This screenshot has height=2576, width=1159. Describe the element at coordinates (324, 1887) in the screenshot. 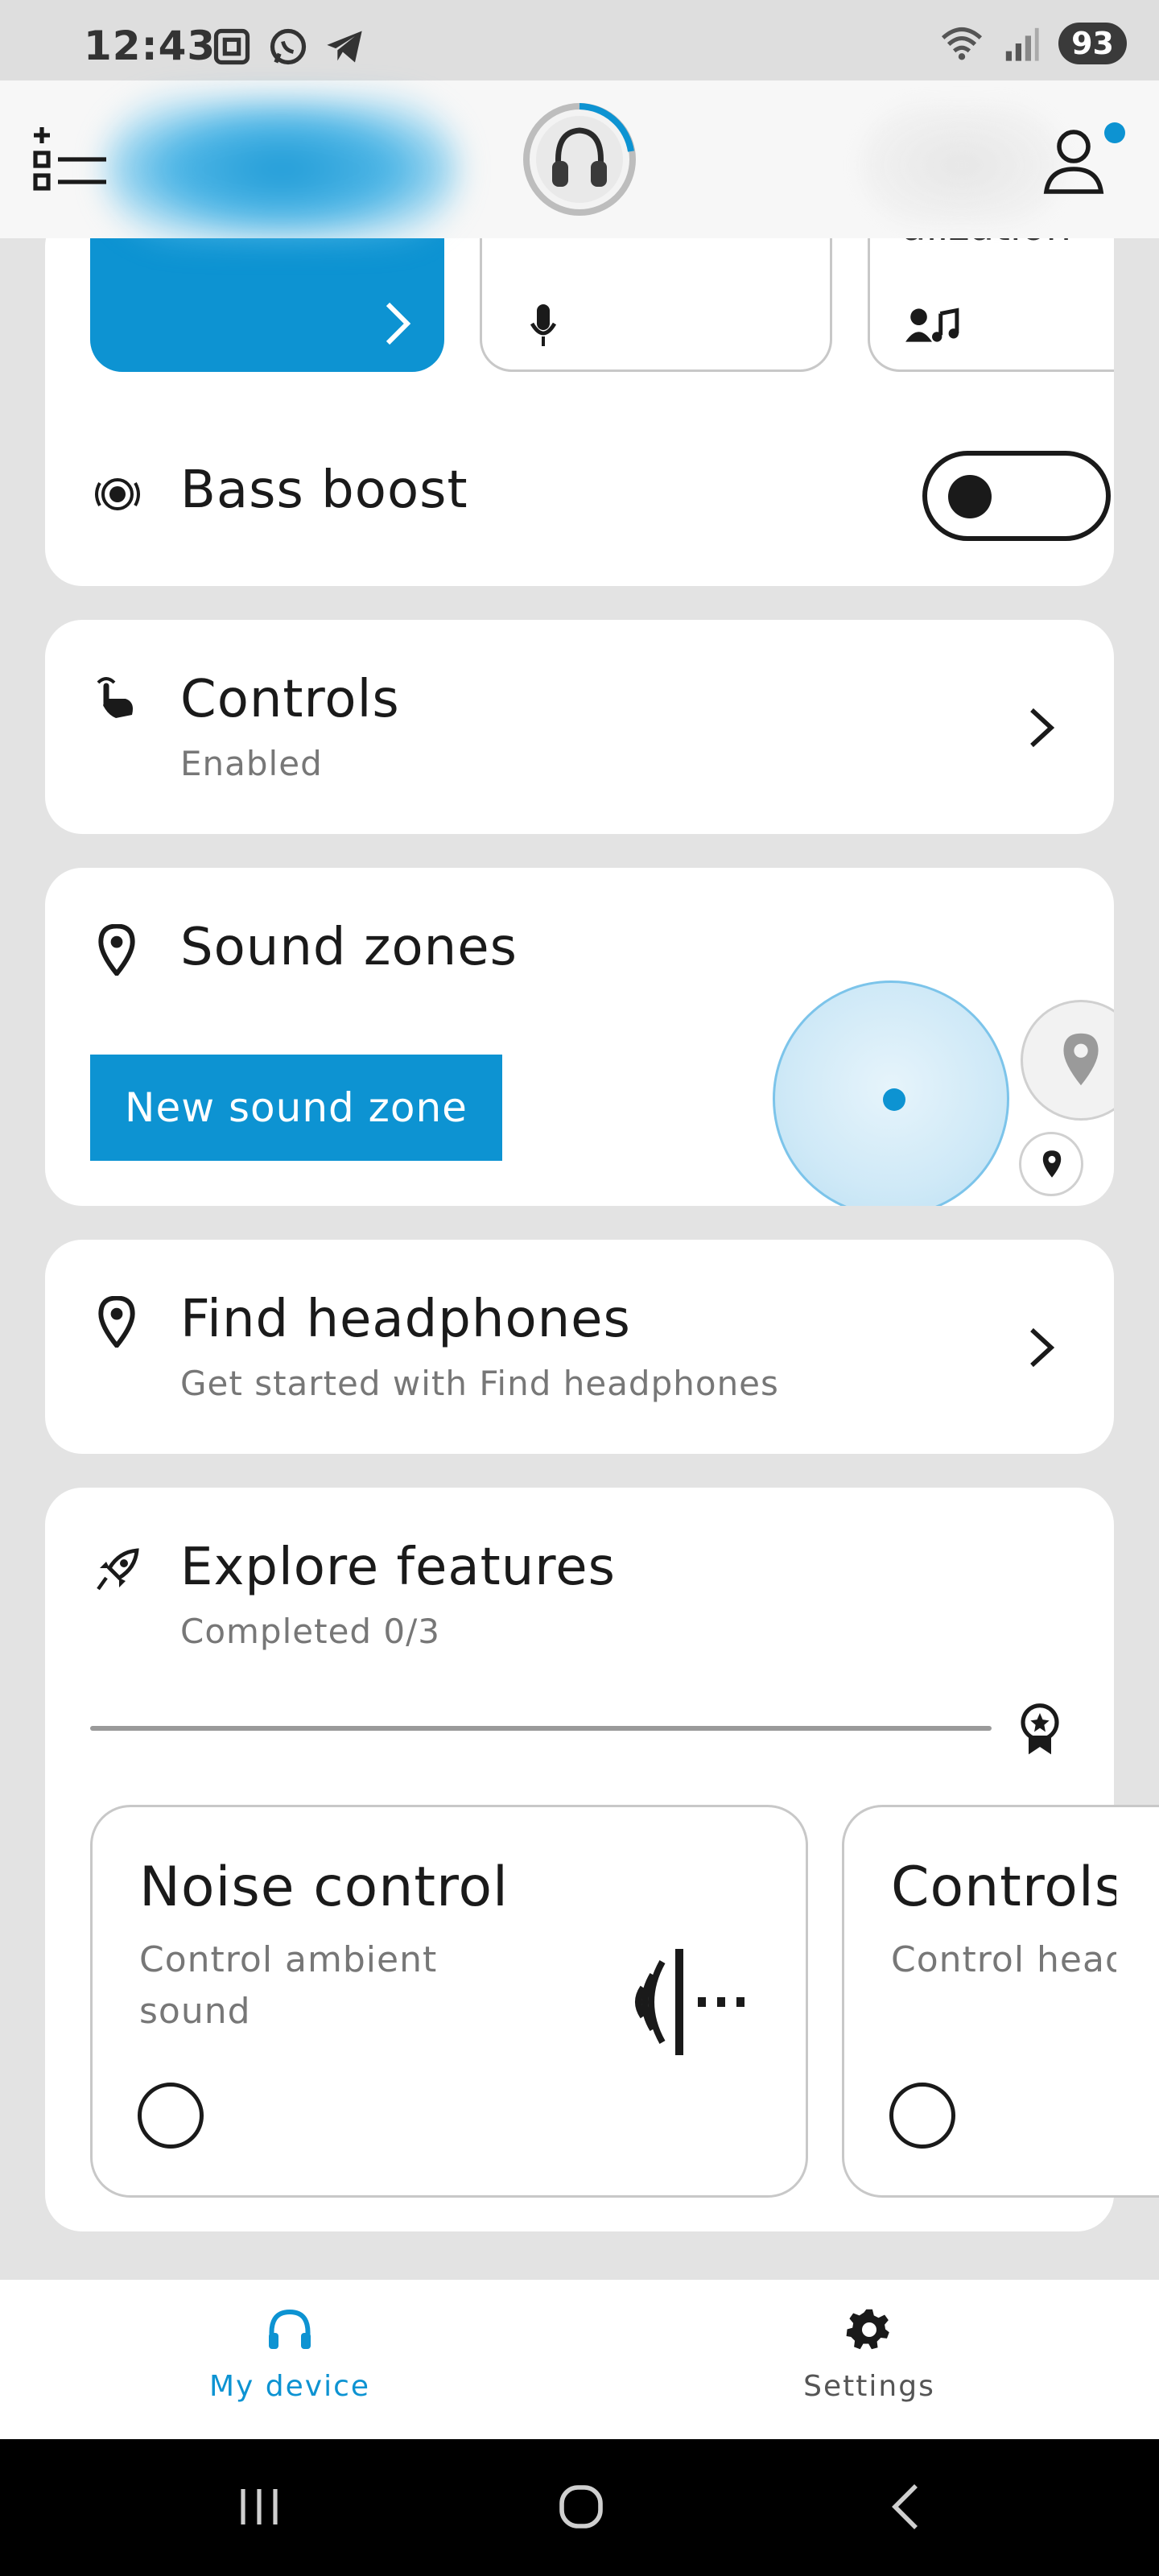

I see `feature-title: Noise control` at that location.